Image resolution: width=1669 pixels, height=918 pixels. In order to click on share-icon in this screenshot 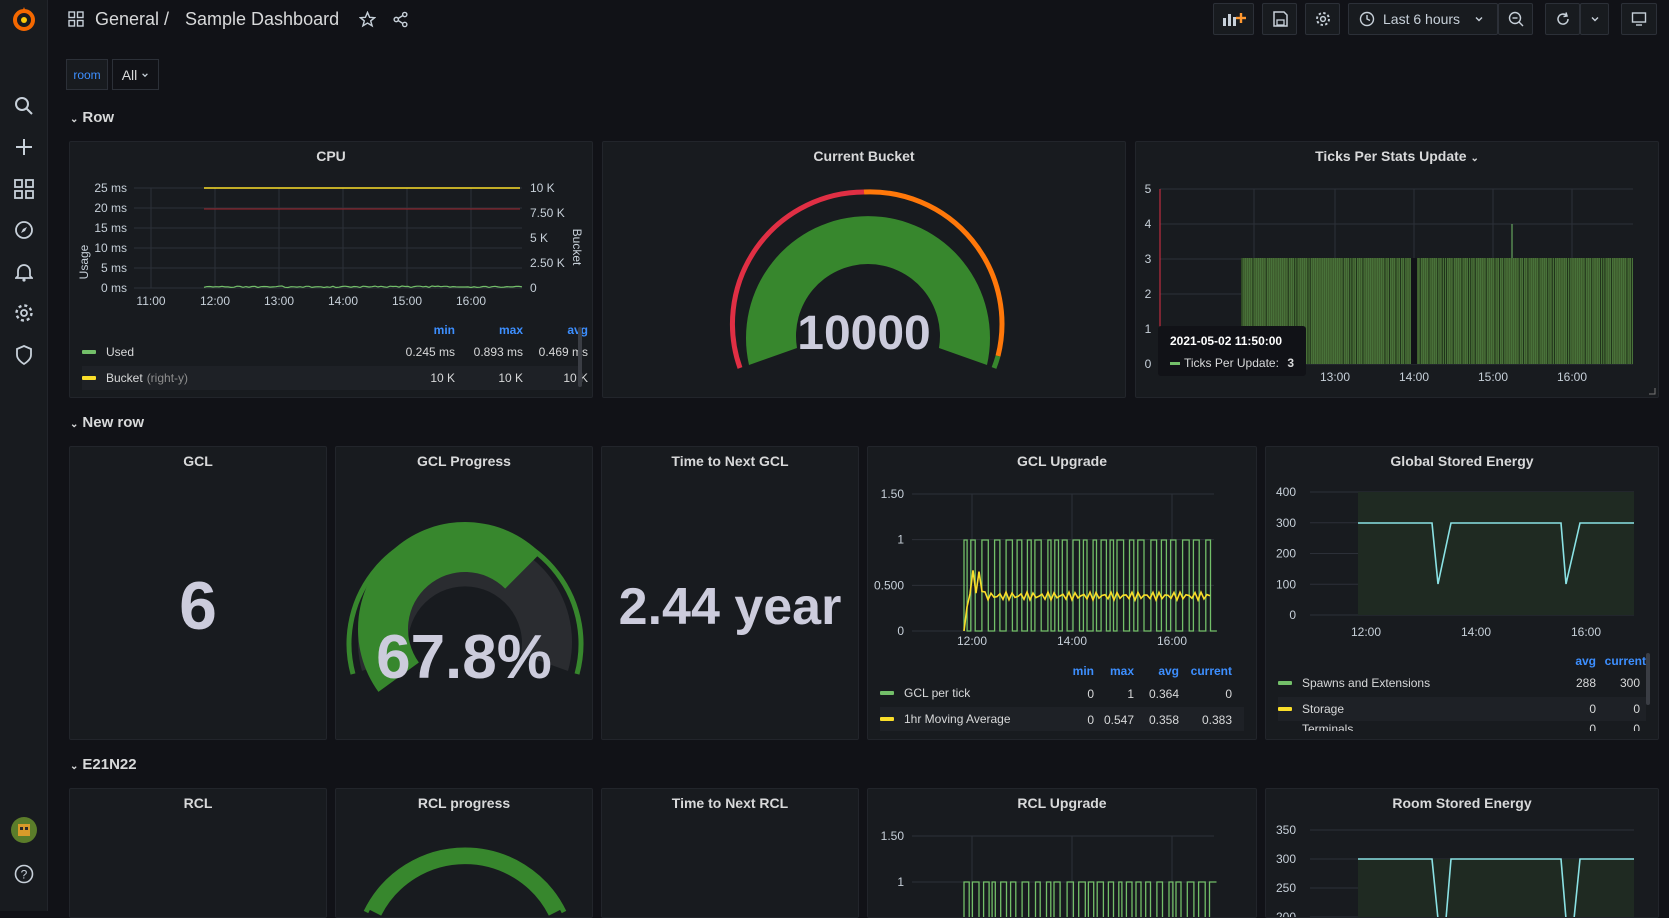, I will do `click(400, 21)`.